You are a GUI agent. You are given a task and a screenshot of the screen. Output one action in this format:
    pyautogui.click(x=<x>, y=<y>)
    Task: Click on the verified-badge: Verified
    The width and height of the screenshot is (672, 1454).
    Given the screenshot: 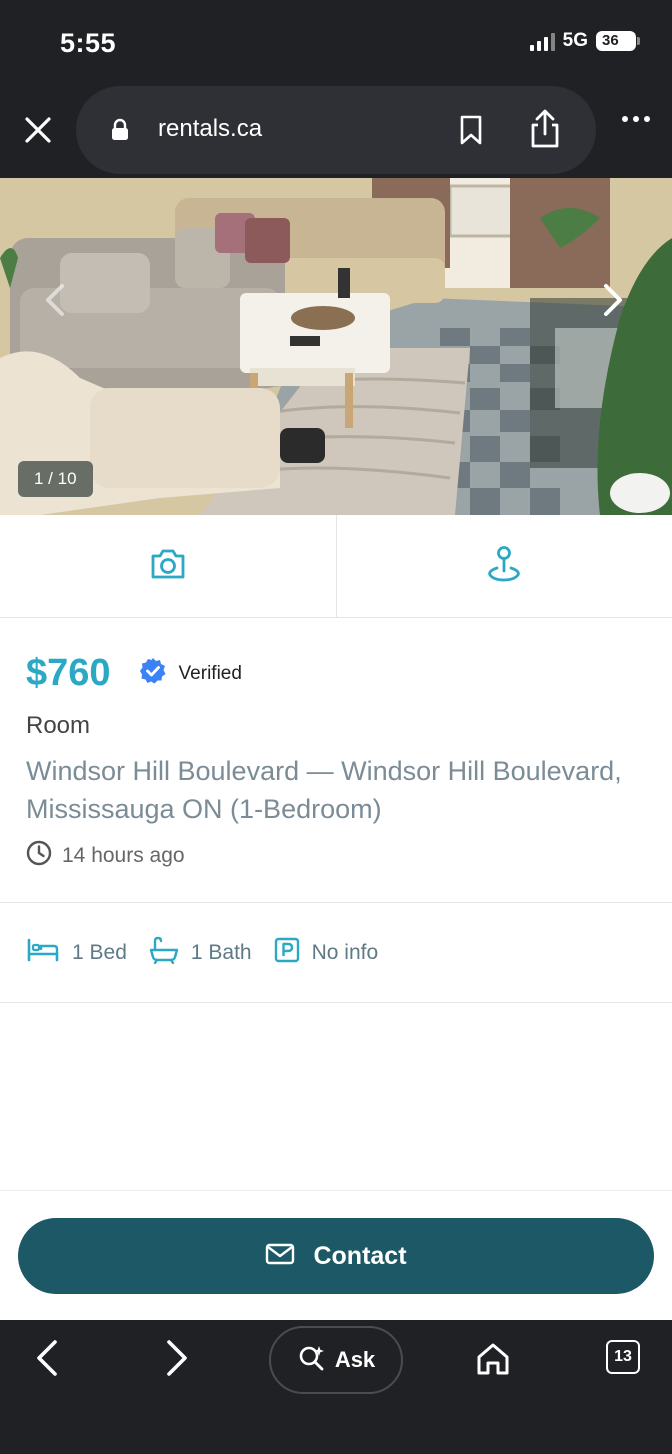 What is the action you would take?
    pyautogui.click(x=190, y=673)
    